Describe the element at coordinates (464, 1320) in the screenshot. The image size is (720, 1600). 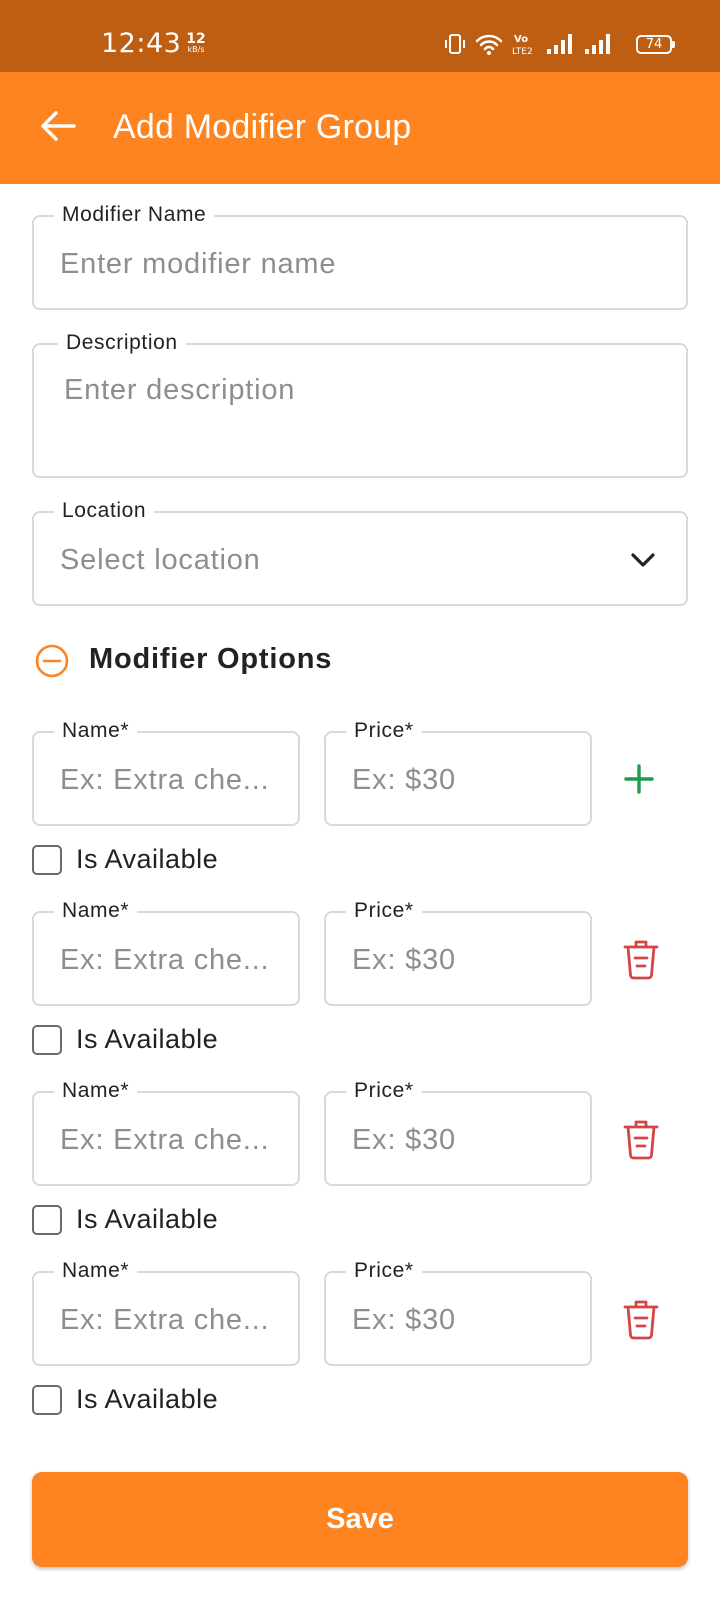
I see `option-4-price-input` at that location.